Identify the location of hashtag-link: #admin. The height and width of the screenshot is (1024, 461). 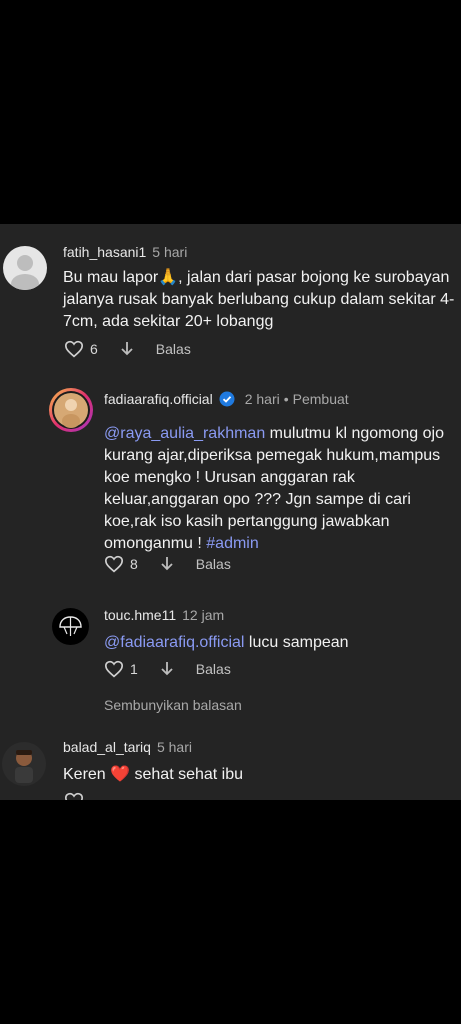
(232, 543).